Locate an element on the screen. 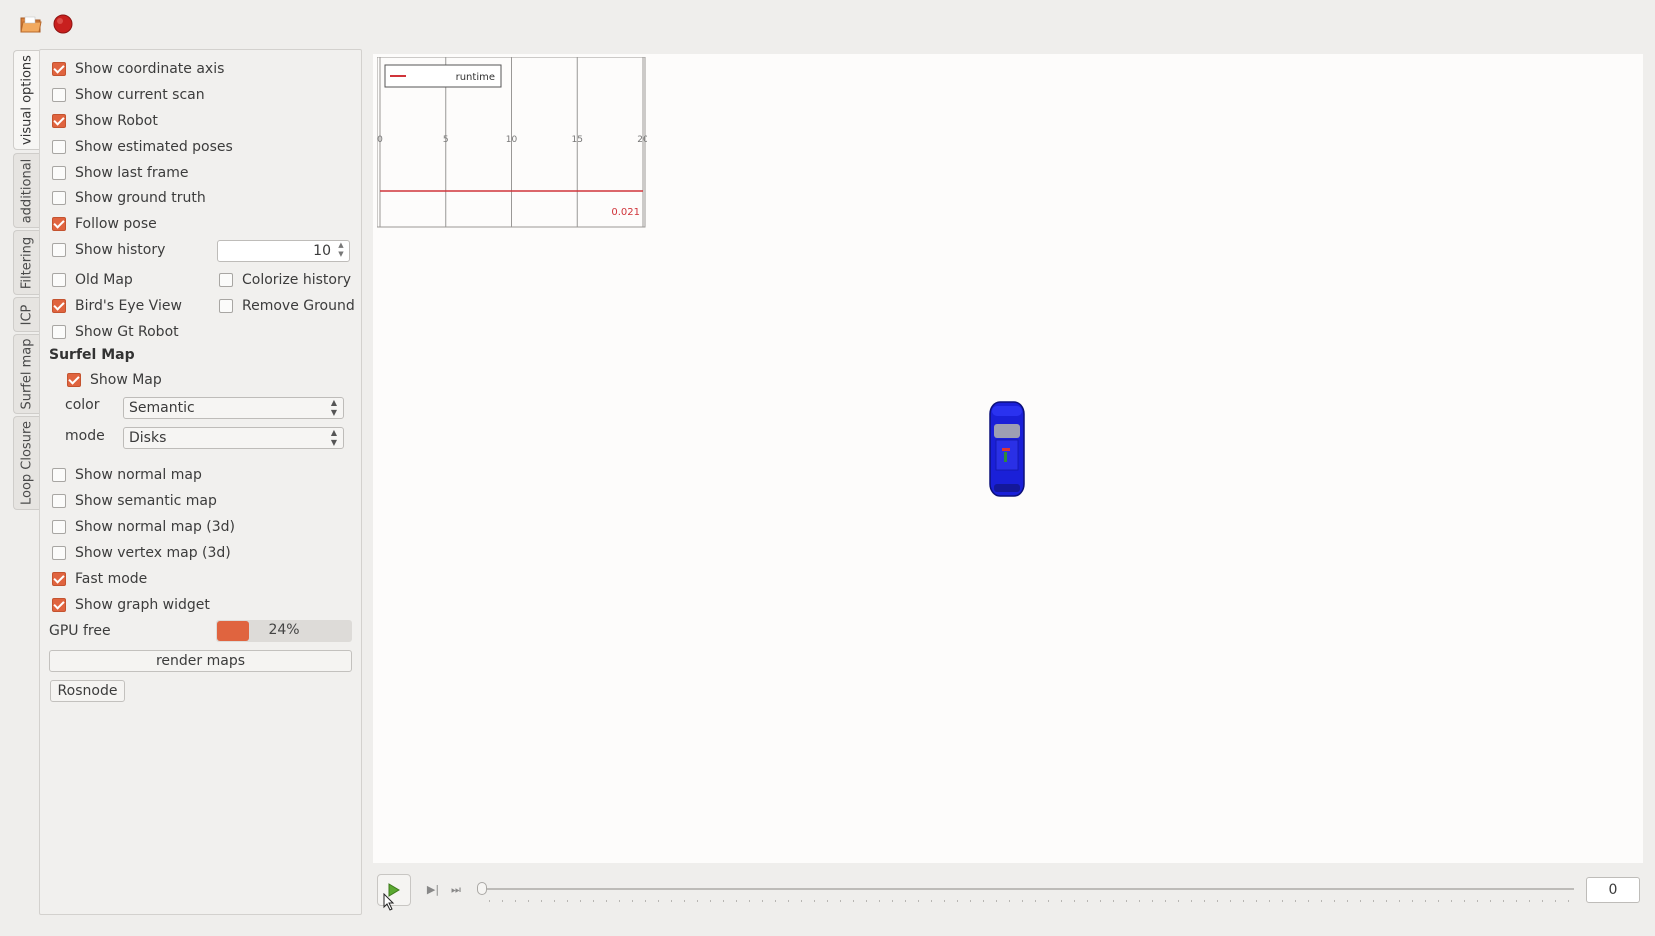 This screenshot has height=936, width=1655. show-coordinate-axis-checkbox: Show coordinate axis is located at coordinates (138, 69).